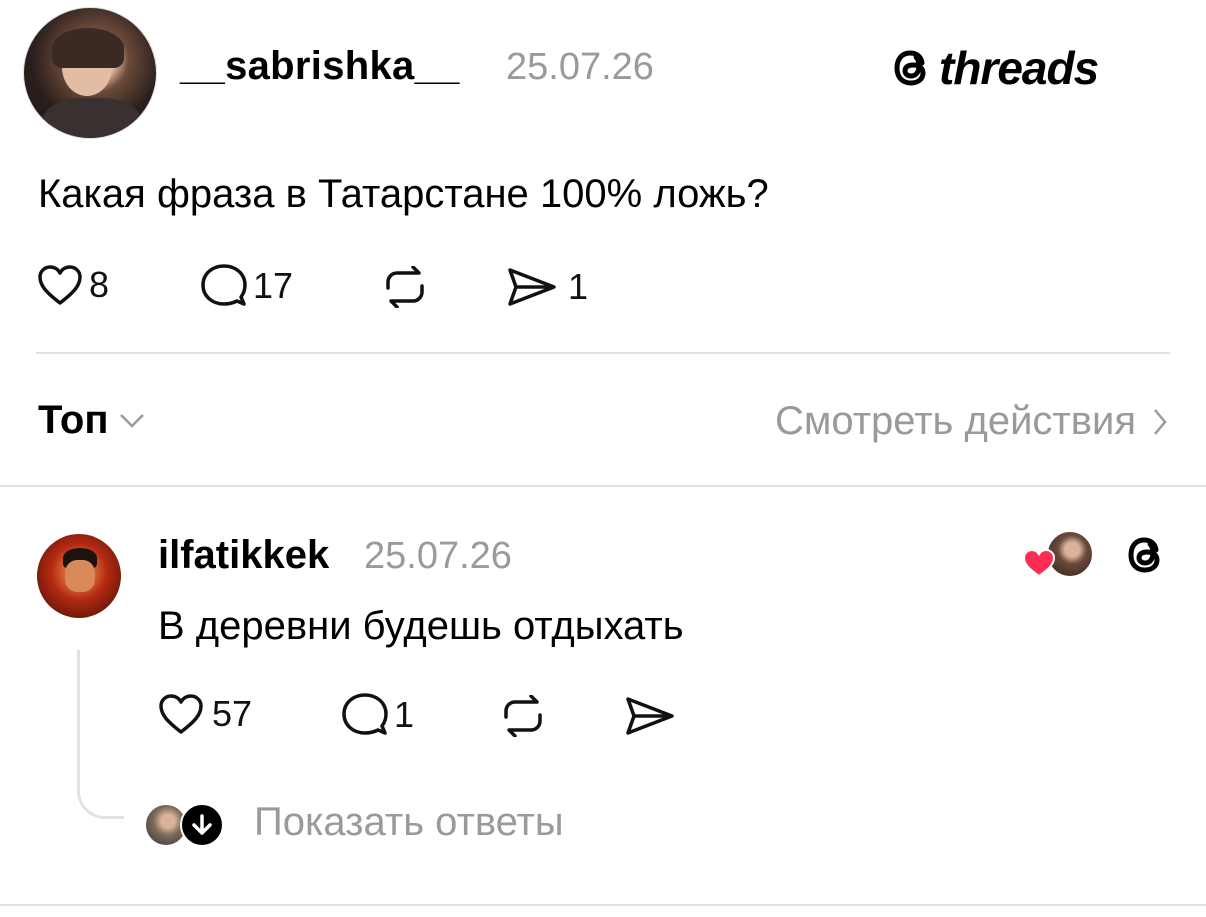 The image size is (1206, 917). I want to click on author-avatar, so click(90, 73).